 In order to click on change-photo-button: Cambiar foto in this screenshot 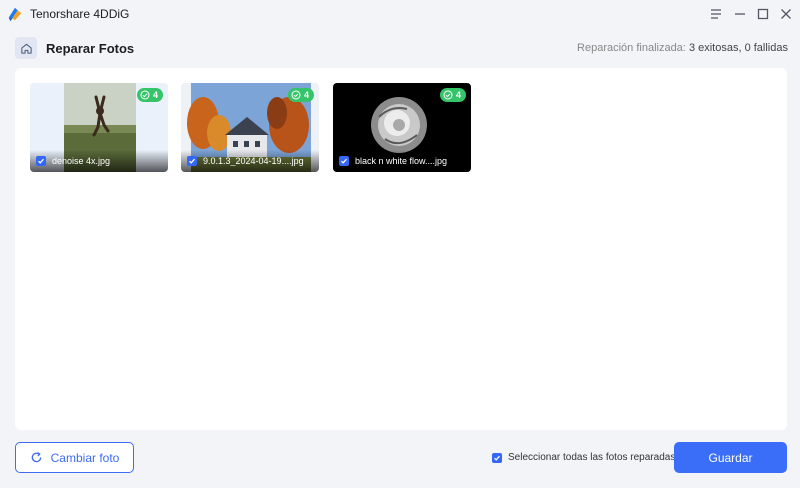, I will do `click(74, 457)`.